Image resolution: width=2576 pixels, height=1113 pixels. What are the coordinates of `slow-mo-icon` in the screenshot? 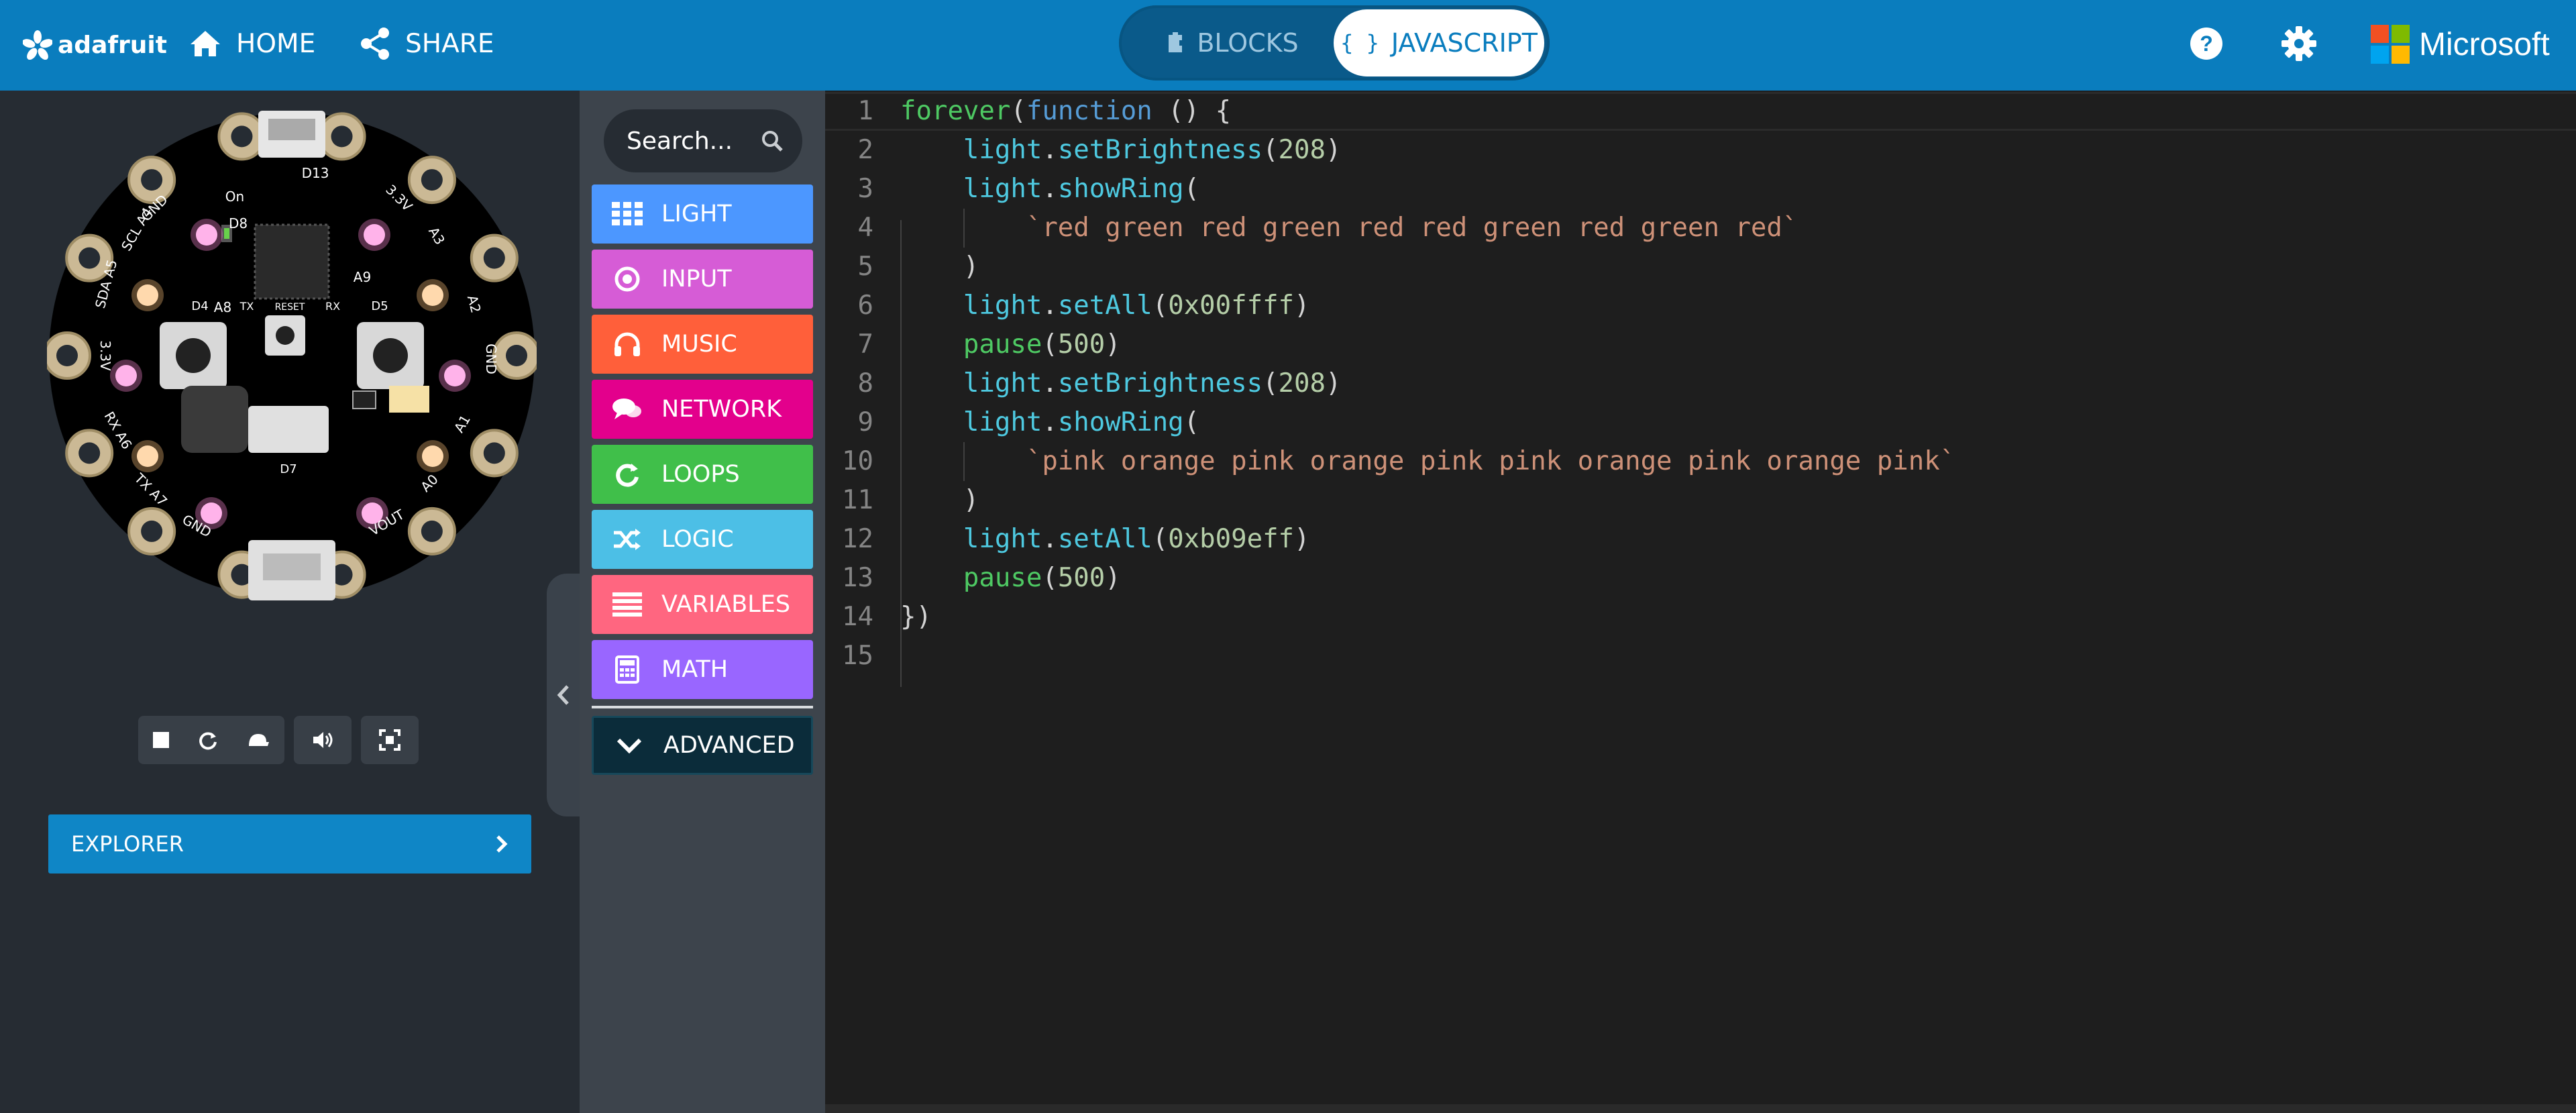 It's located at (259, 740).